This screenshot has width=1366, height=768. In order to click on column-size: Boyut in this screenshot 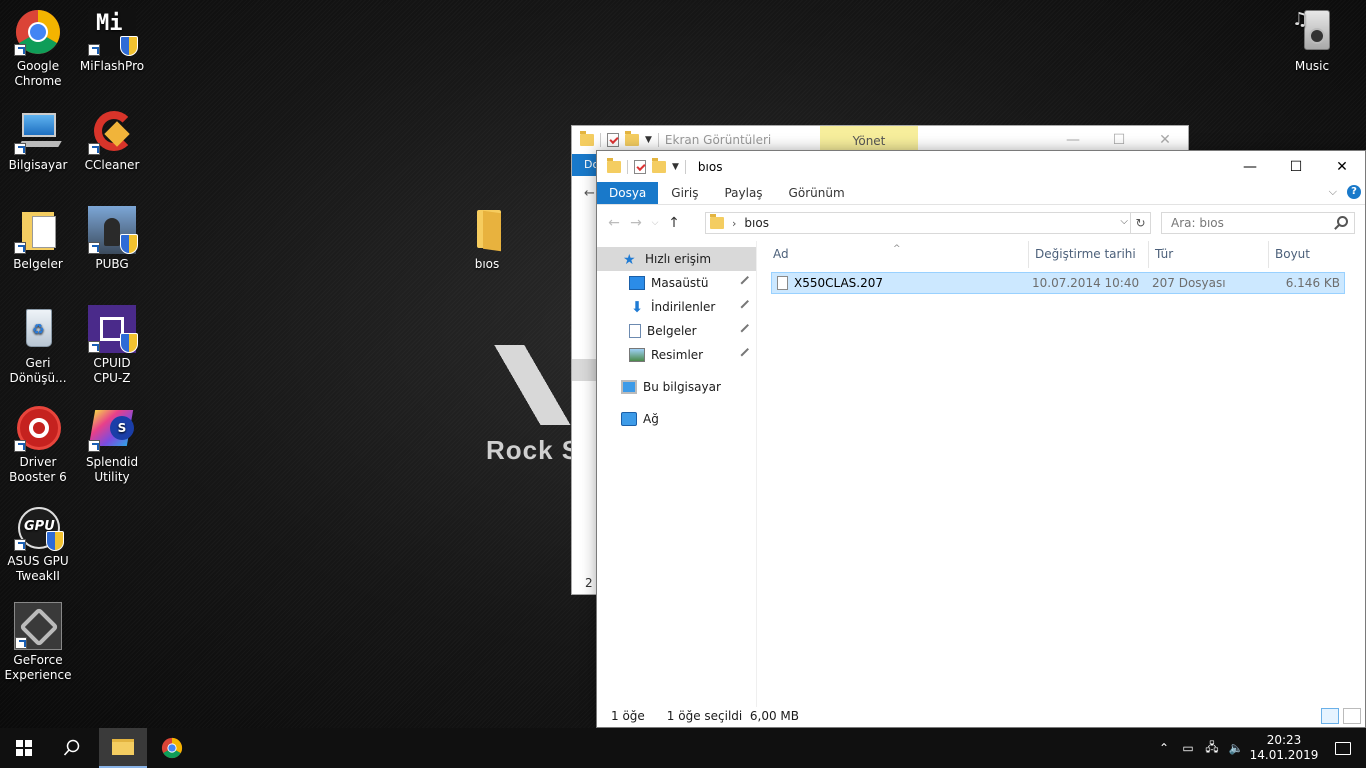, I will do `click(1309, 254)`.